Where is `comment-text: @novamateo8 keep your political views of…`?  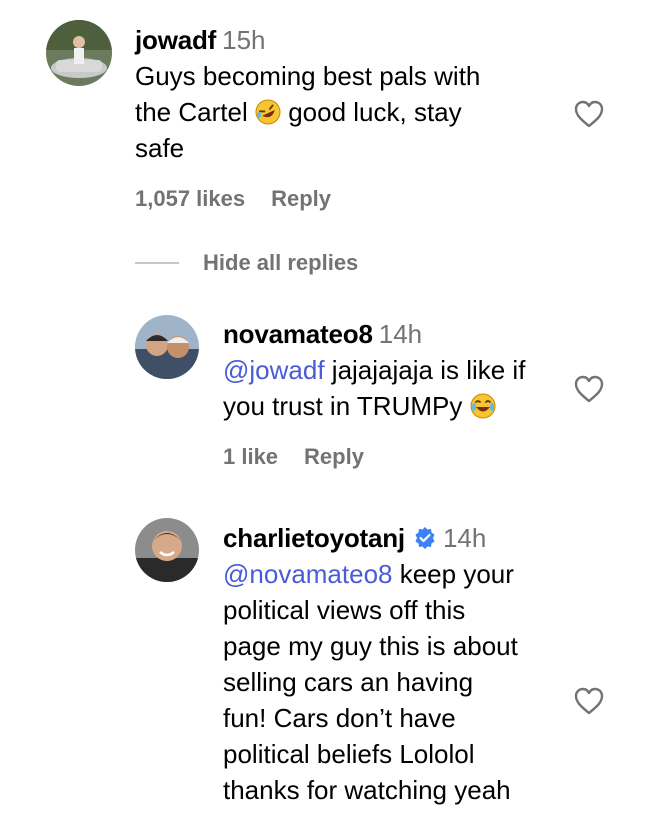 comment-text: @novamateo8 keep your political views of… is located at coordinates (370, 682).